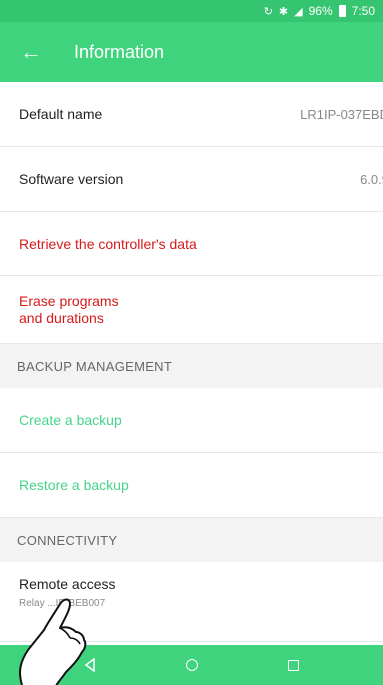  Describe the element at coordinates (90, 665) in the screenshot. I see `nav-back-icon` at that location.